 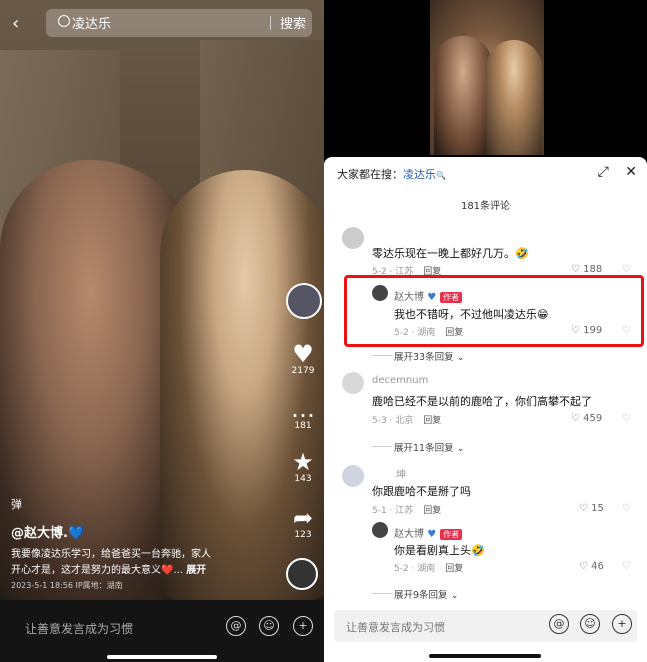 I want to click on comment-like: ♡ 459, so click(x=586, y=418).